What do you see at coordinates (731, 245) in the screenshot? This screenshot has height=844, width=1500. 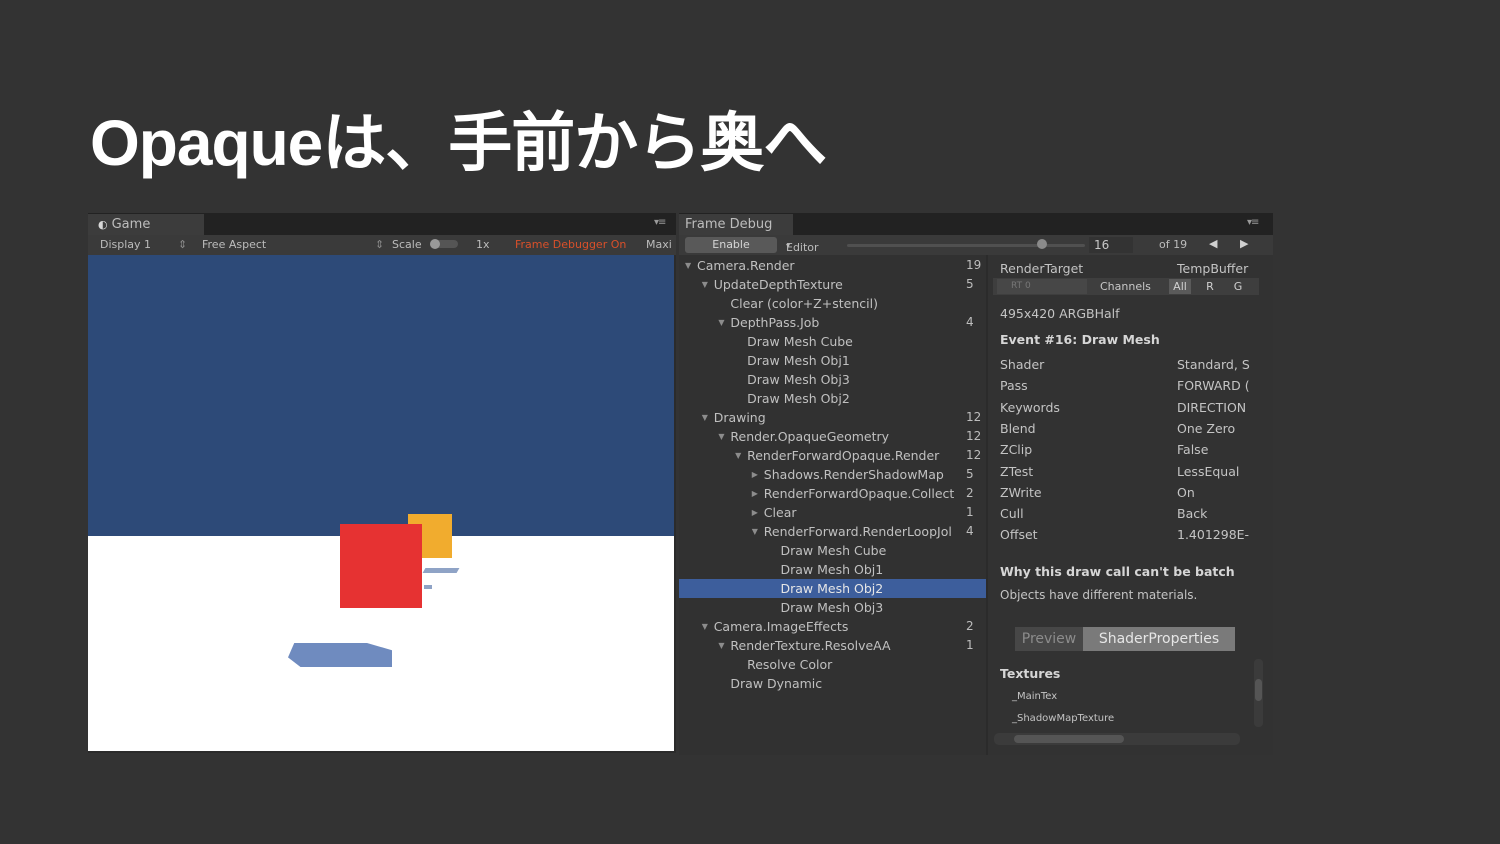 I see `enable-button: Enable` at bounding box center [731, 245].